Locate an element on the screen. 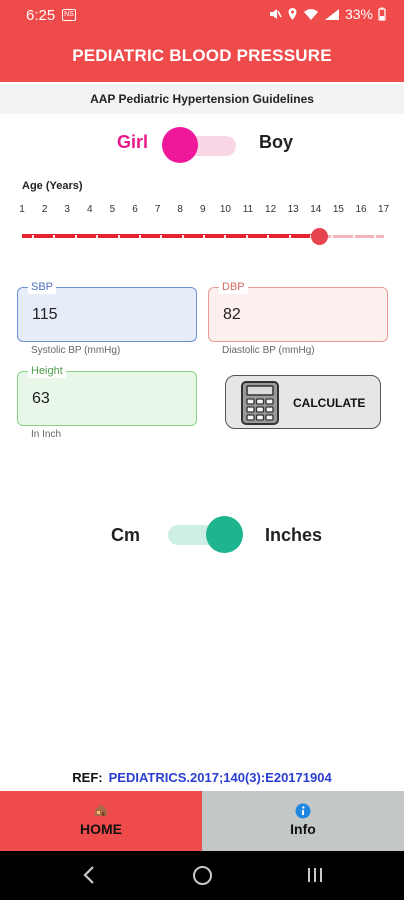 Image resolution: width=404 pixels, height=900 pixels. inches-label: Inches is located at coordinates (293, 535).